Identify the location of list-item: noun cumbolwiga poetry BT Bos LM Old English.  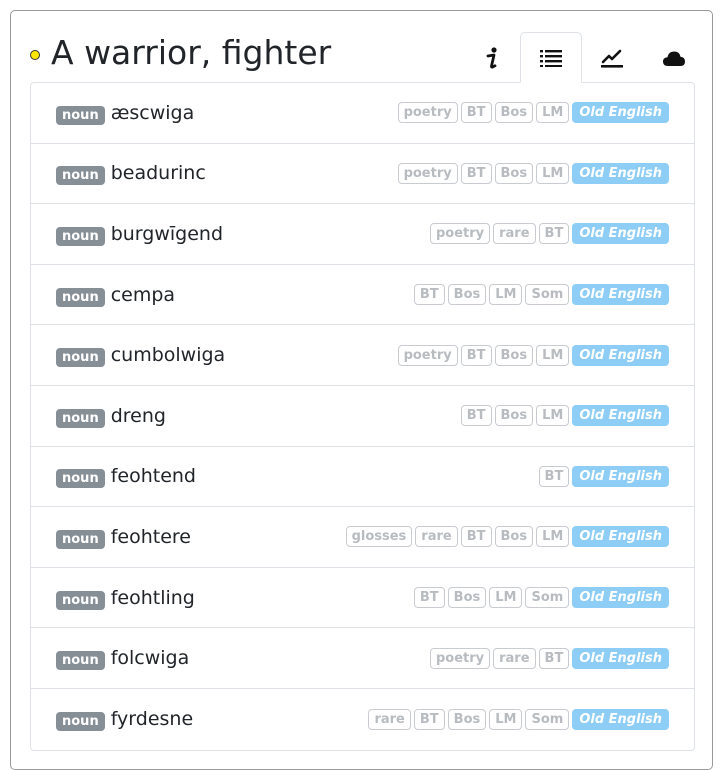
(362, 355).